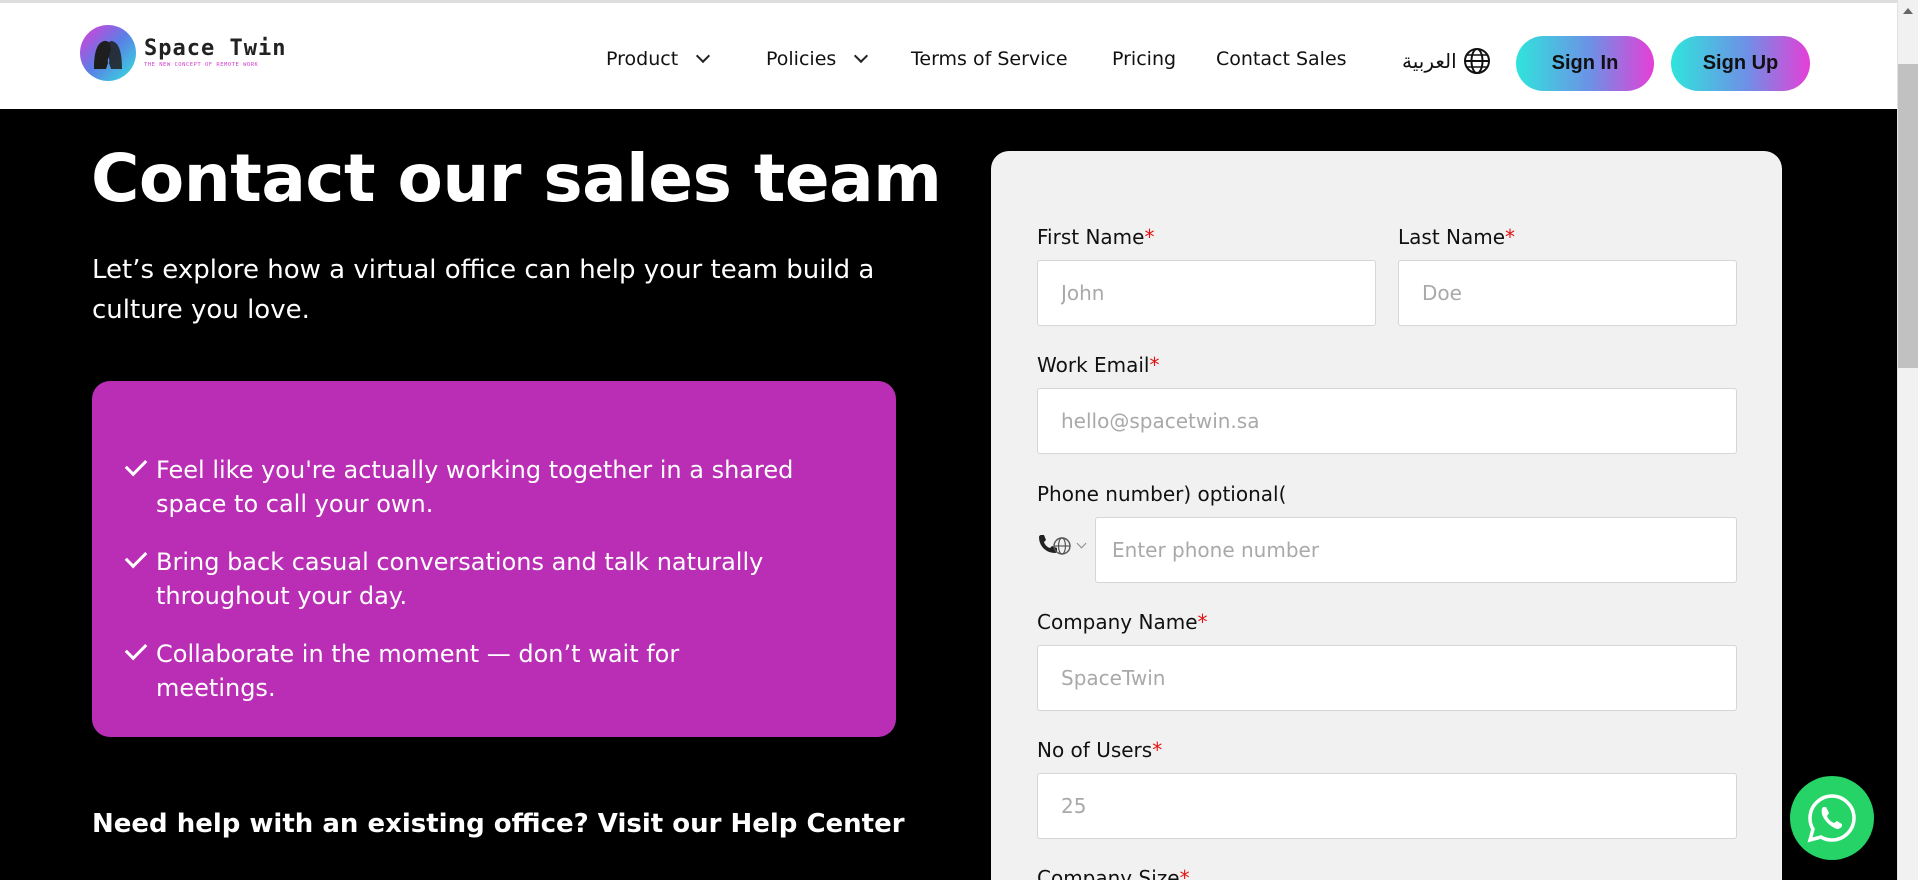 The height and width of the screenshot is (880, 1918). Describe the element at coordinates (1567, 293) in the screenshot. I see `last-name-input` at that location.